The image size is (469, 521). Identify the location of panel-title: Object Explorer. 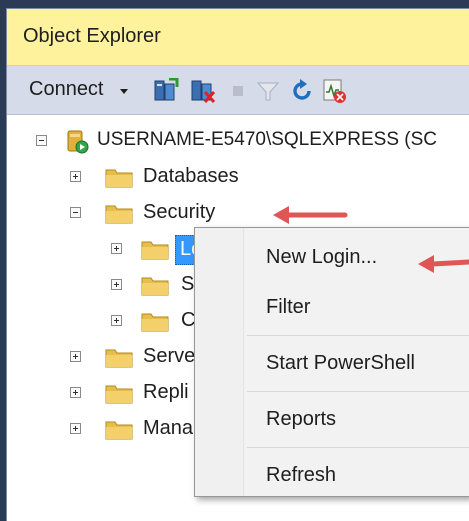
(92, 36).